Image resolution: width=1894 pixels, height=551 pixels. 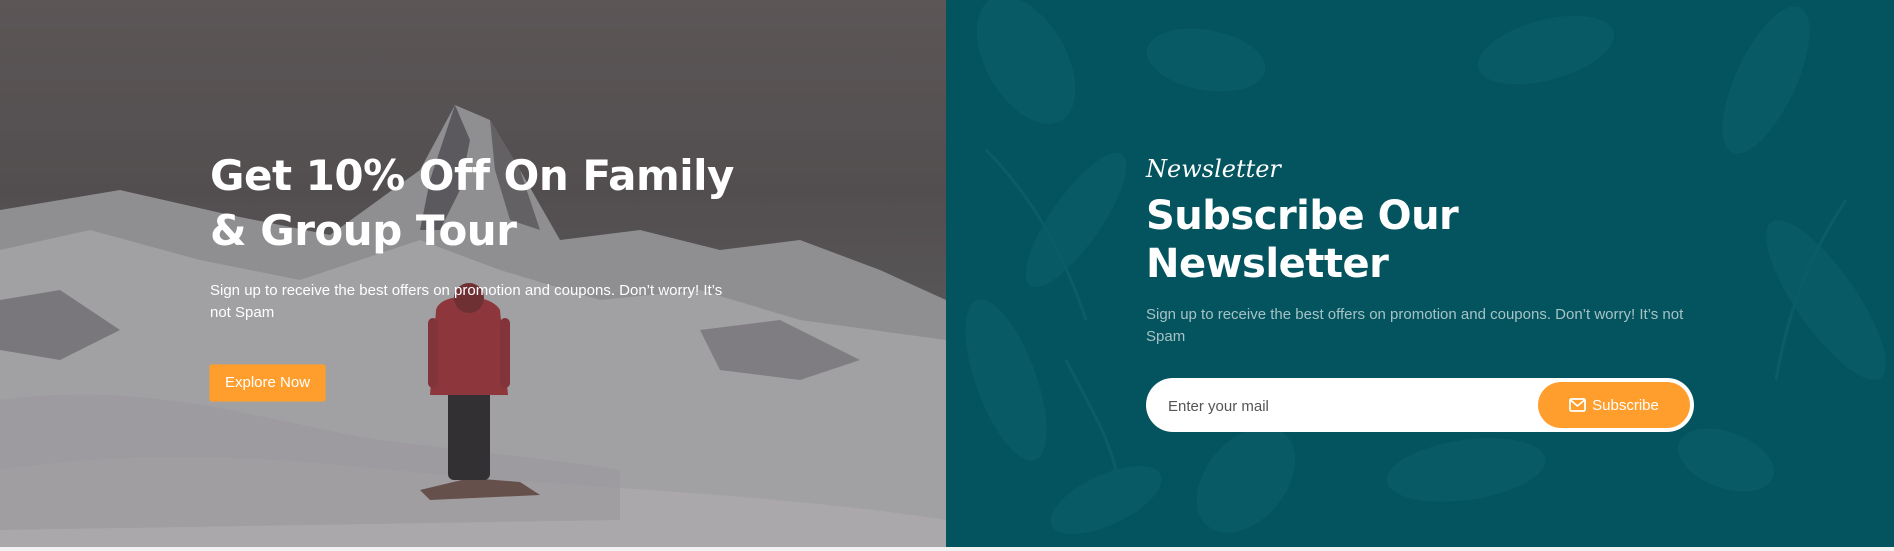 What do you see at coordinates (1625, 405) in the screenshot?
I see `subscribe-label: Subscribe` at bounding box center [1625, 405].